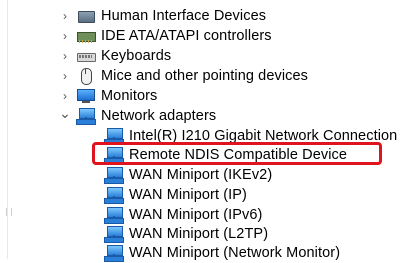  What do you see at coordinates (184, 16) in the screenshot?
I see `tree-item-label: Human Interface Devices` at bounding box center [184, 16].